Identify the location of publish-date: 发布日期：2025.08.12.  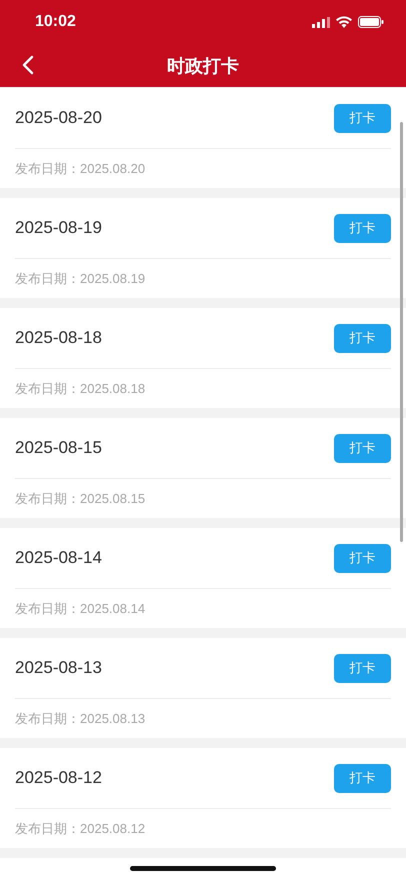
(80, 829).